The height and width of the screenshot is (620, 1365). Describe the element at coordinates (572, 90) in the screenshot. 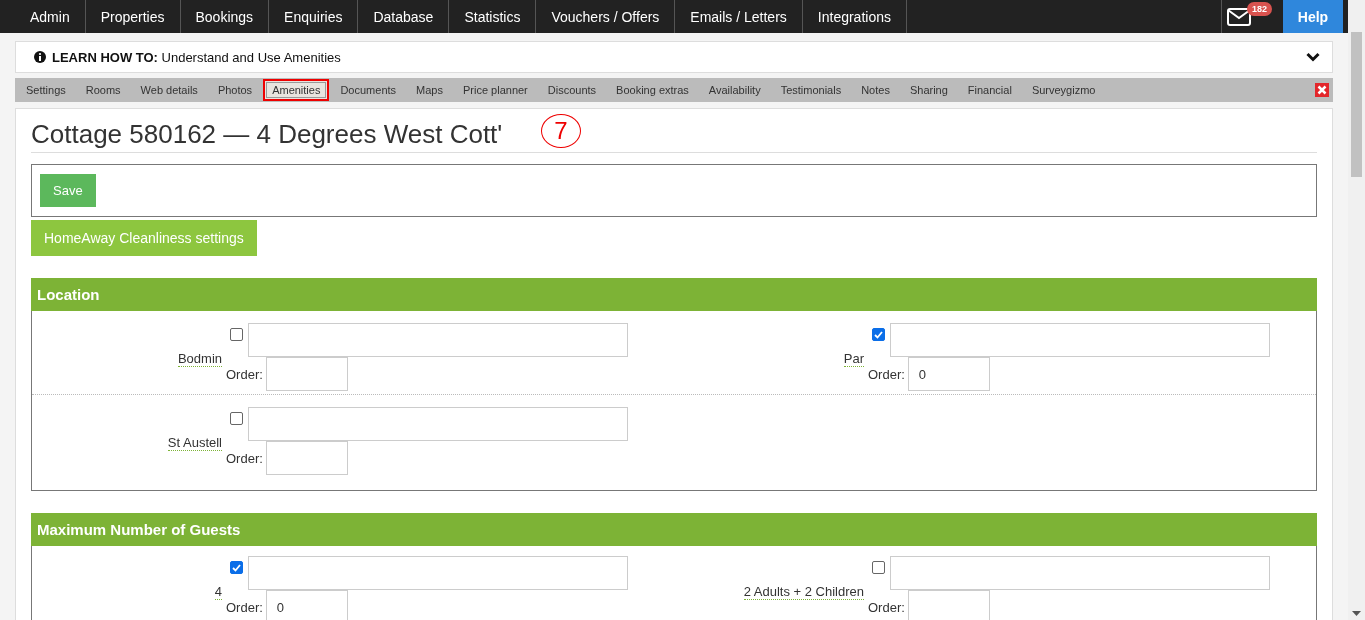

I see `tab: Discounts` at that location.